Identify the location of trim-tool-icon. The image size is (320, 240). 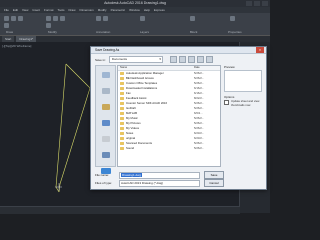
(62, 18).